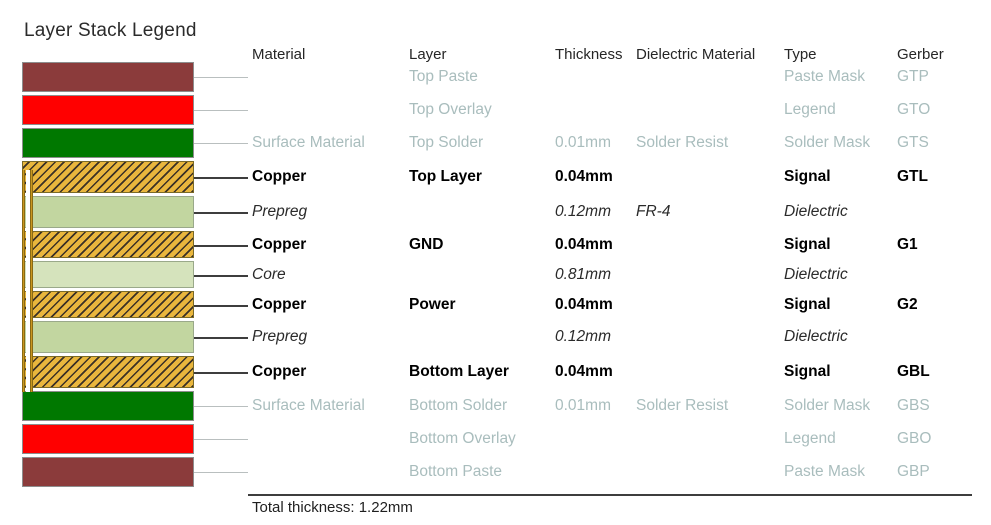 The height and width of the screenshot is (525, 991). What do you see at coordinates (428, 54) in the screenshot?
I see `header-layer: Layer` at bounding box center [428, 54].